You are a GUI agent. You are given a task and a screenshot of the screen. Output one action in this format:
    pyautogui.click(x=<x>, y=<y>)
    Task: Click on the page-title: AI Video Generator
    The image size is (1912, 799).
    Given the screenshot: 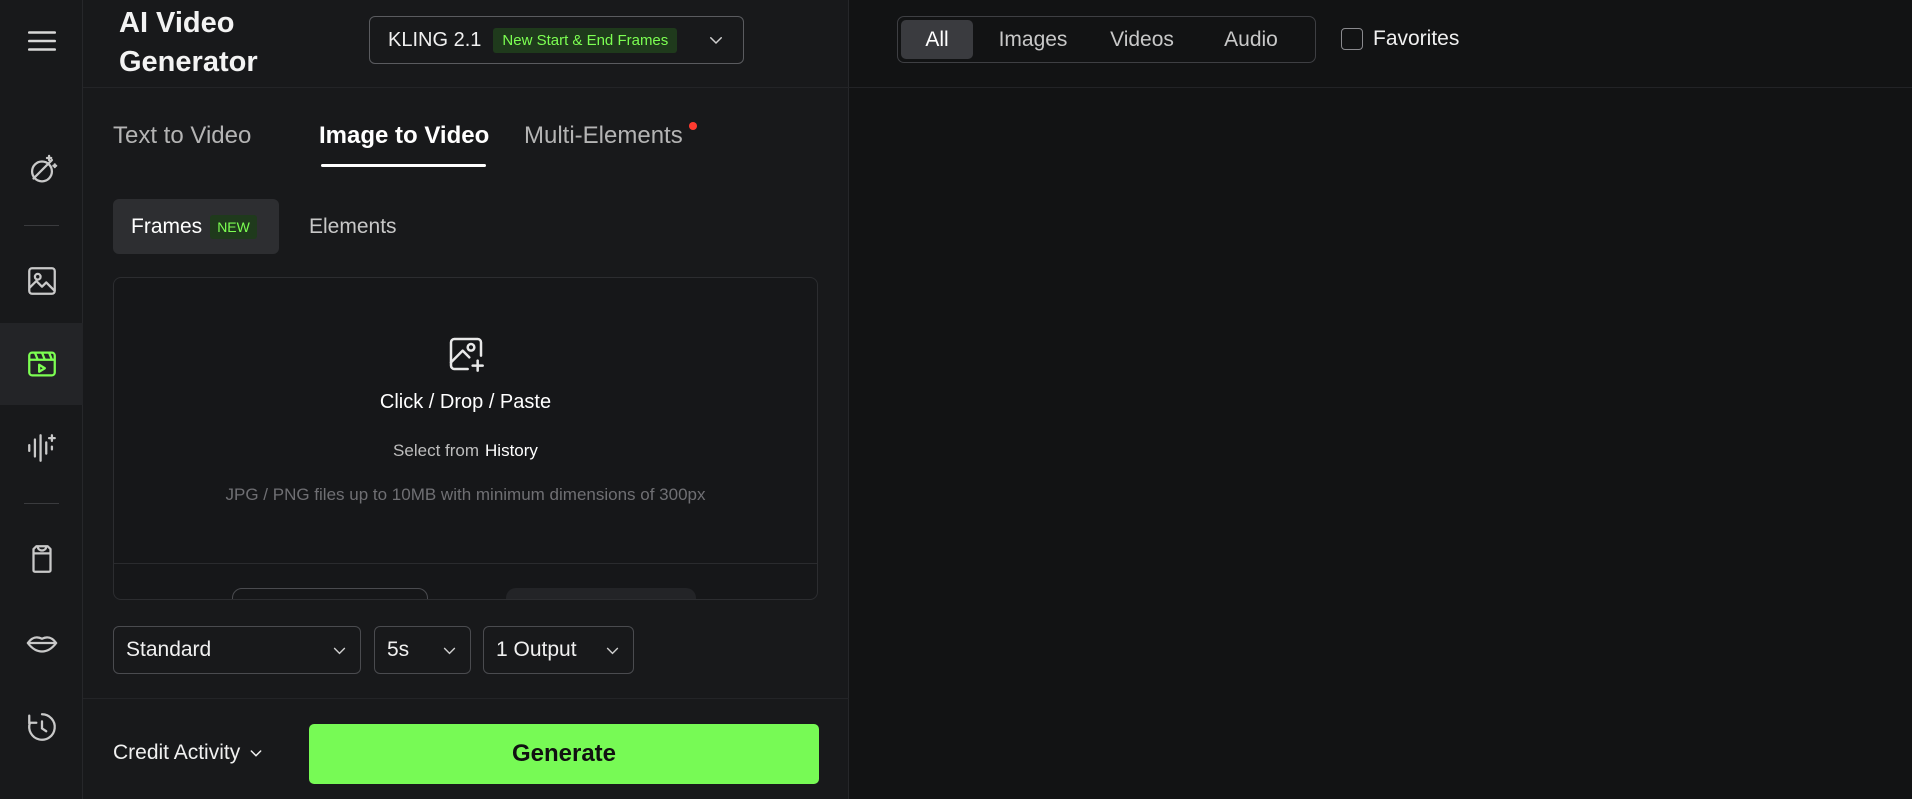 What is the action you would take?
    pyautogui.click(x=188, y=42)
    